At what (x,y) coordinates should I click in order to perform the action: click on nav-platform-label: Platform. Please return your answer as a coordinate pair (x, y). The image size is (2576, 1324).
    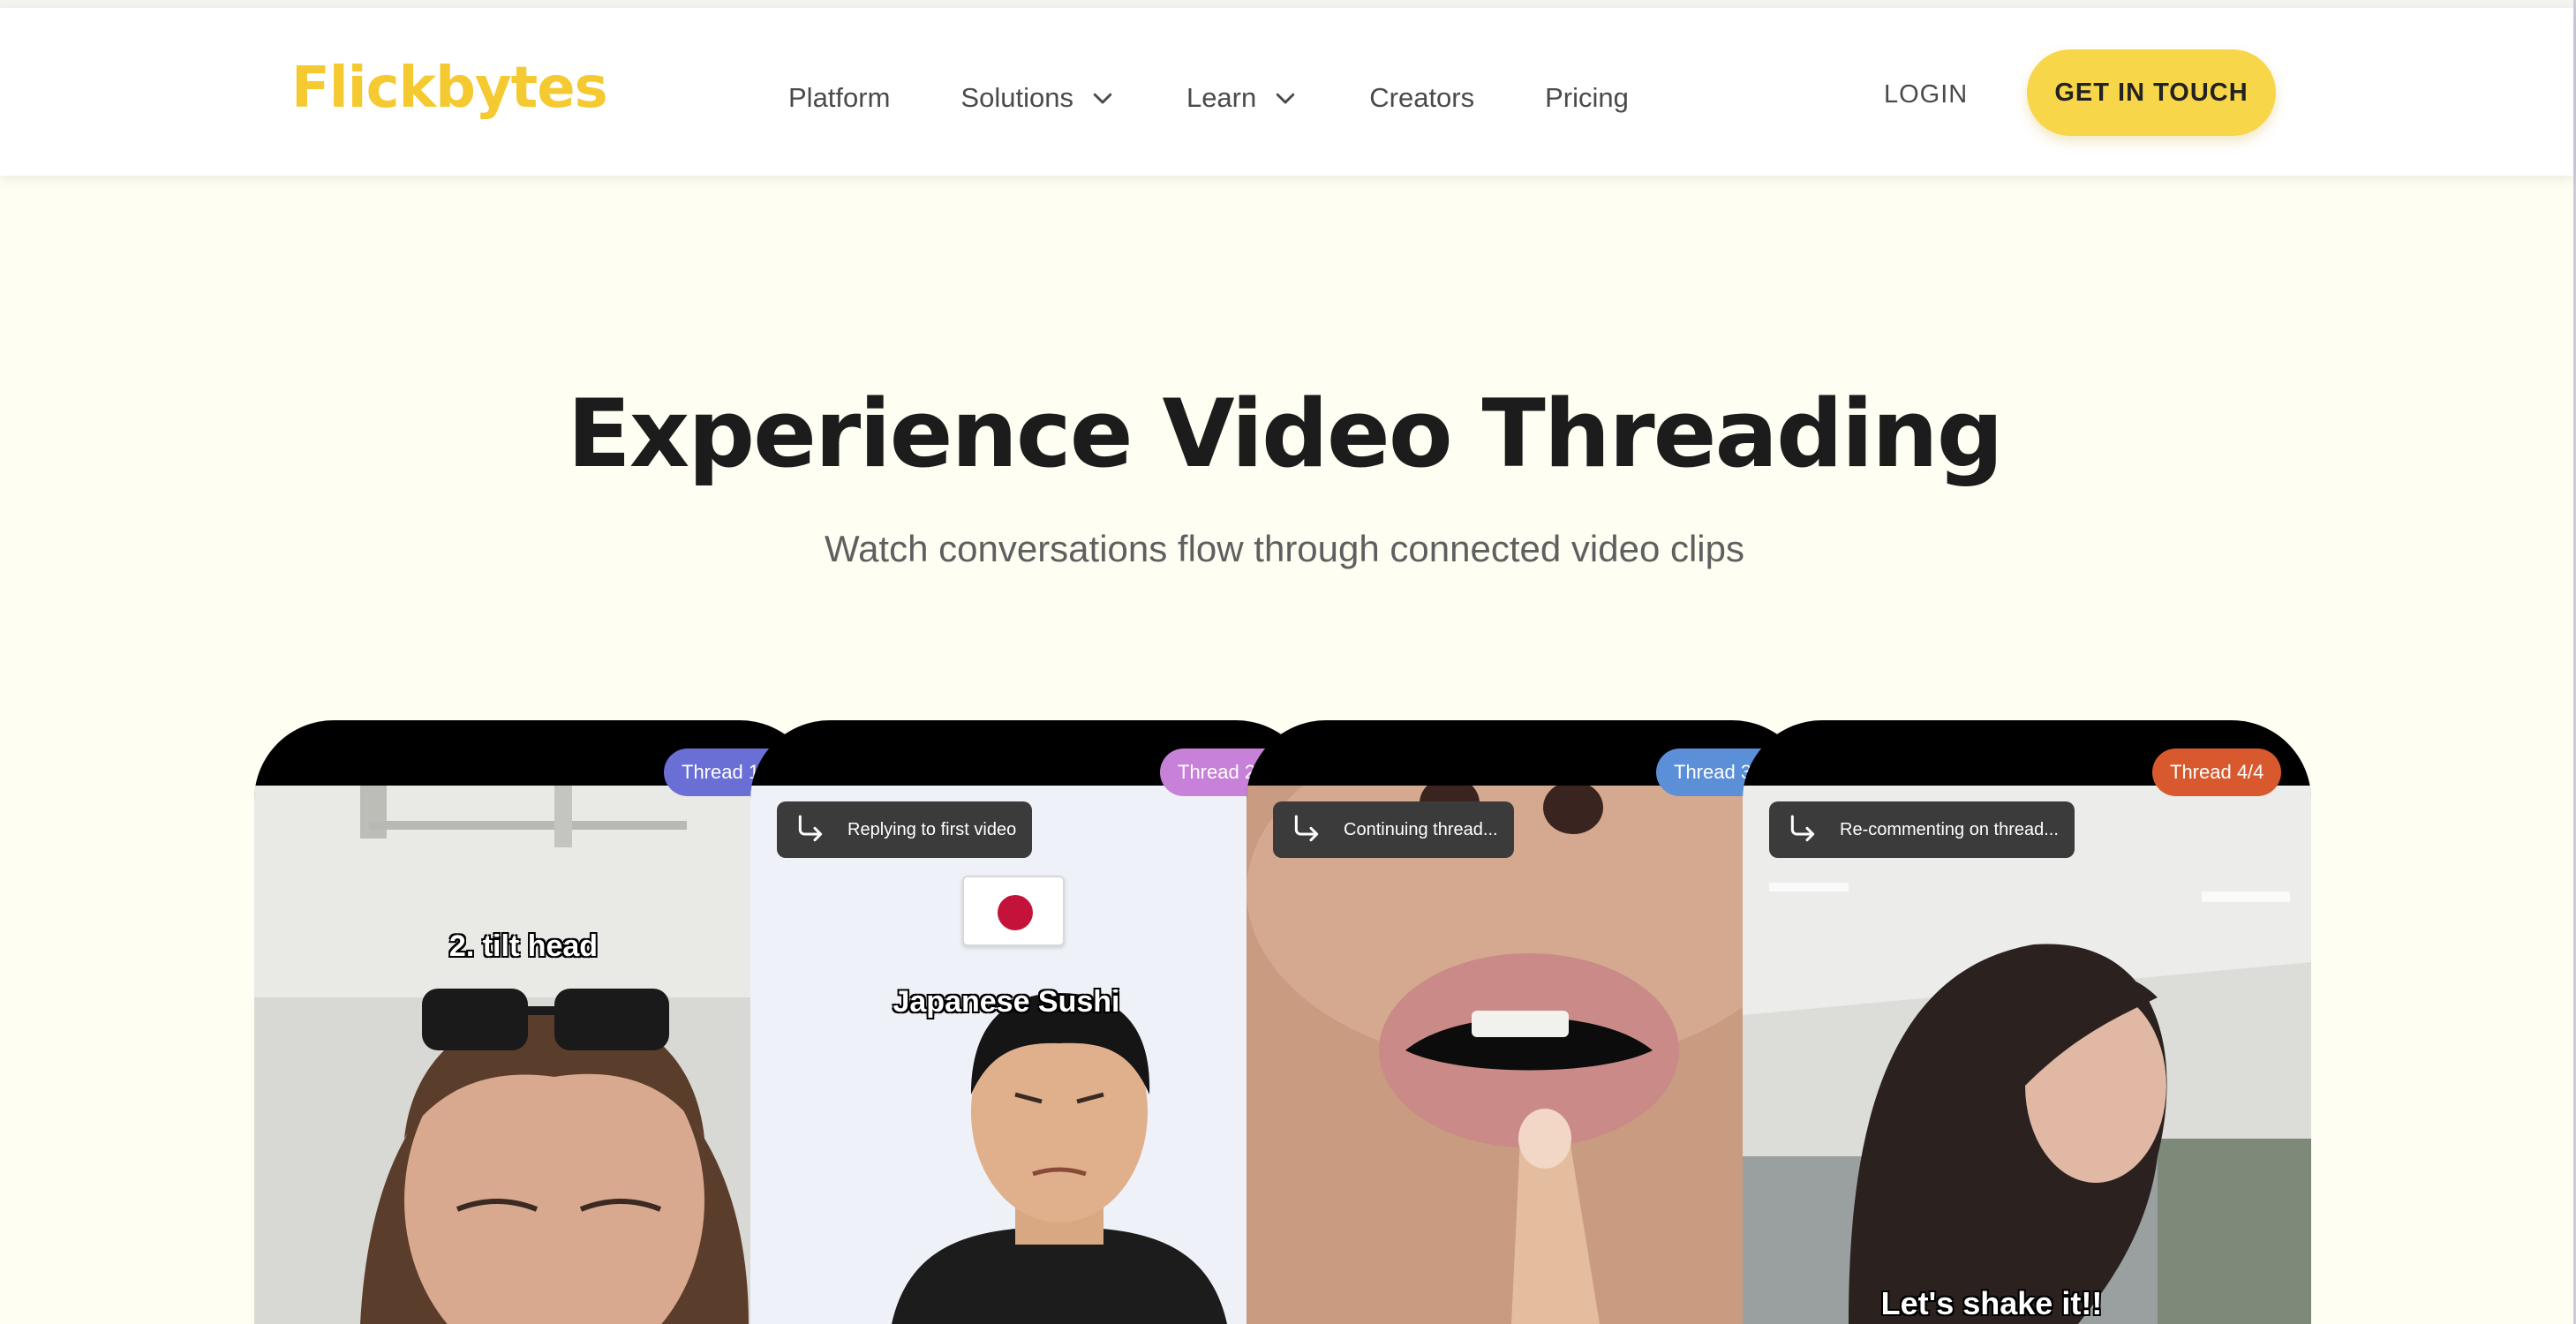
    Looking at the image, I should click on (840, 97).